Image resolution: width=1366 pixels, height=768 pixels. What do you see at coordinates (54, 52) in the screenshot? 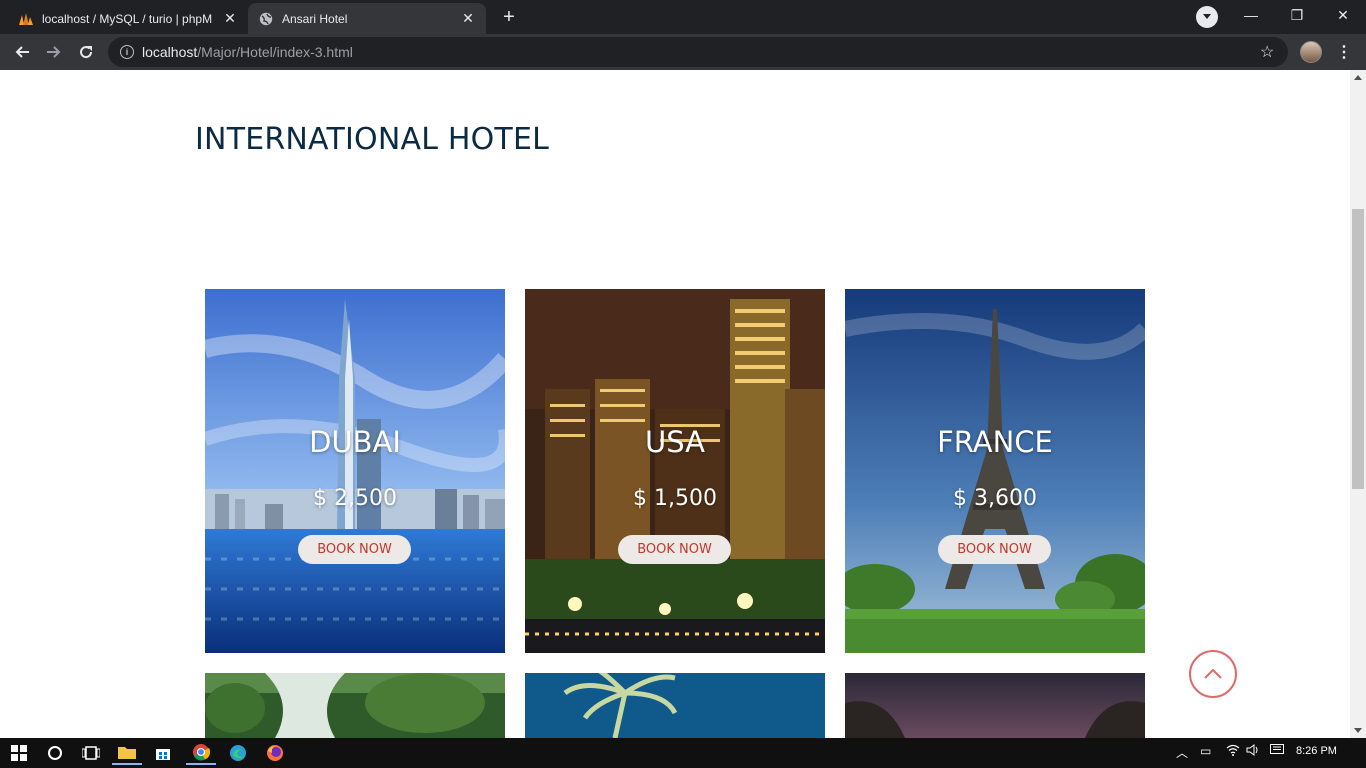
I see `forward-icon` at bounding box center [54, 52].